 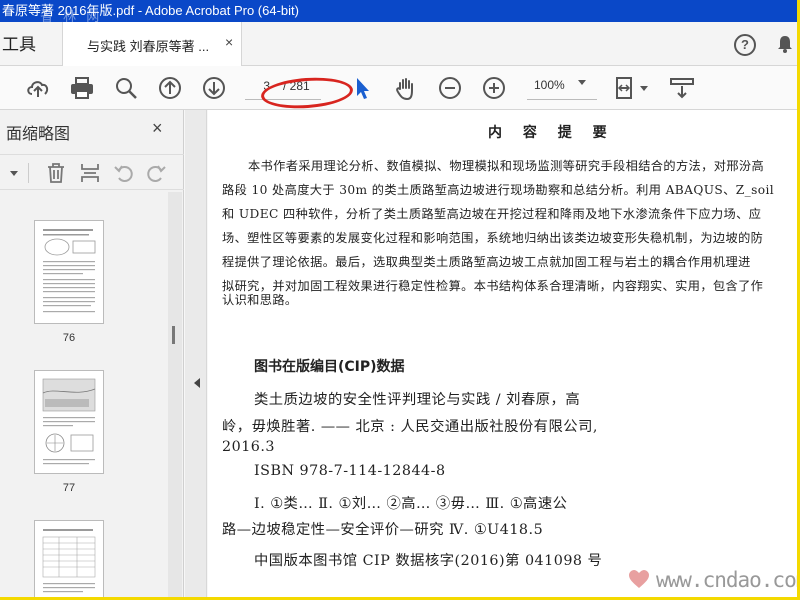 I want to click on zoom-in-icon, so click(x=494, y=88).